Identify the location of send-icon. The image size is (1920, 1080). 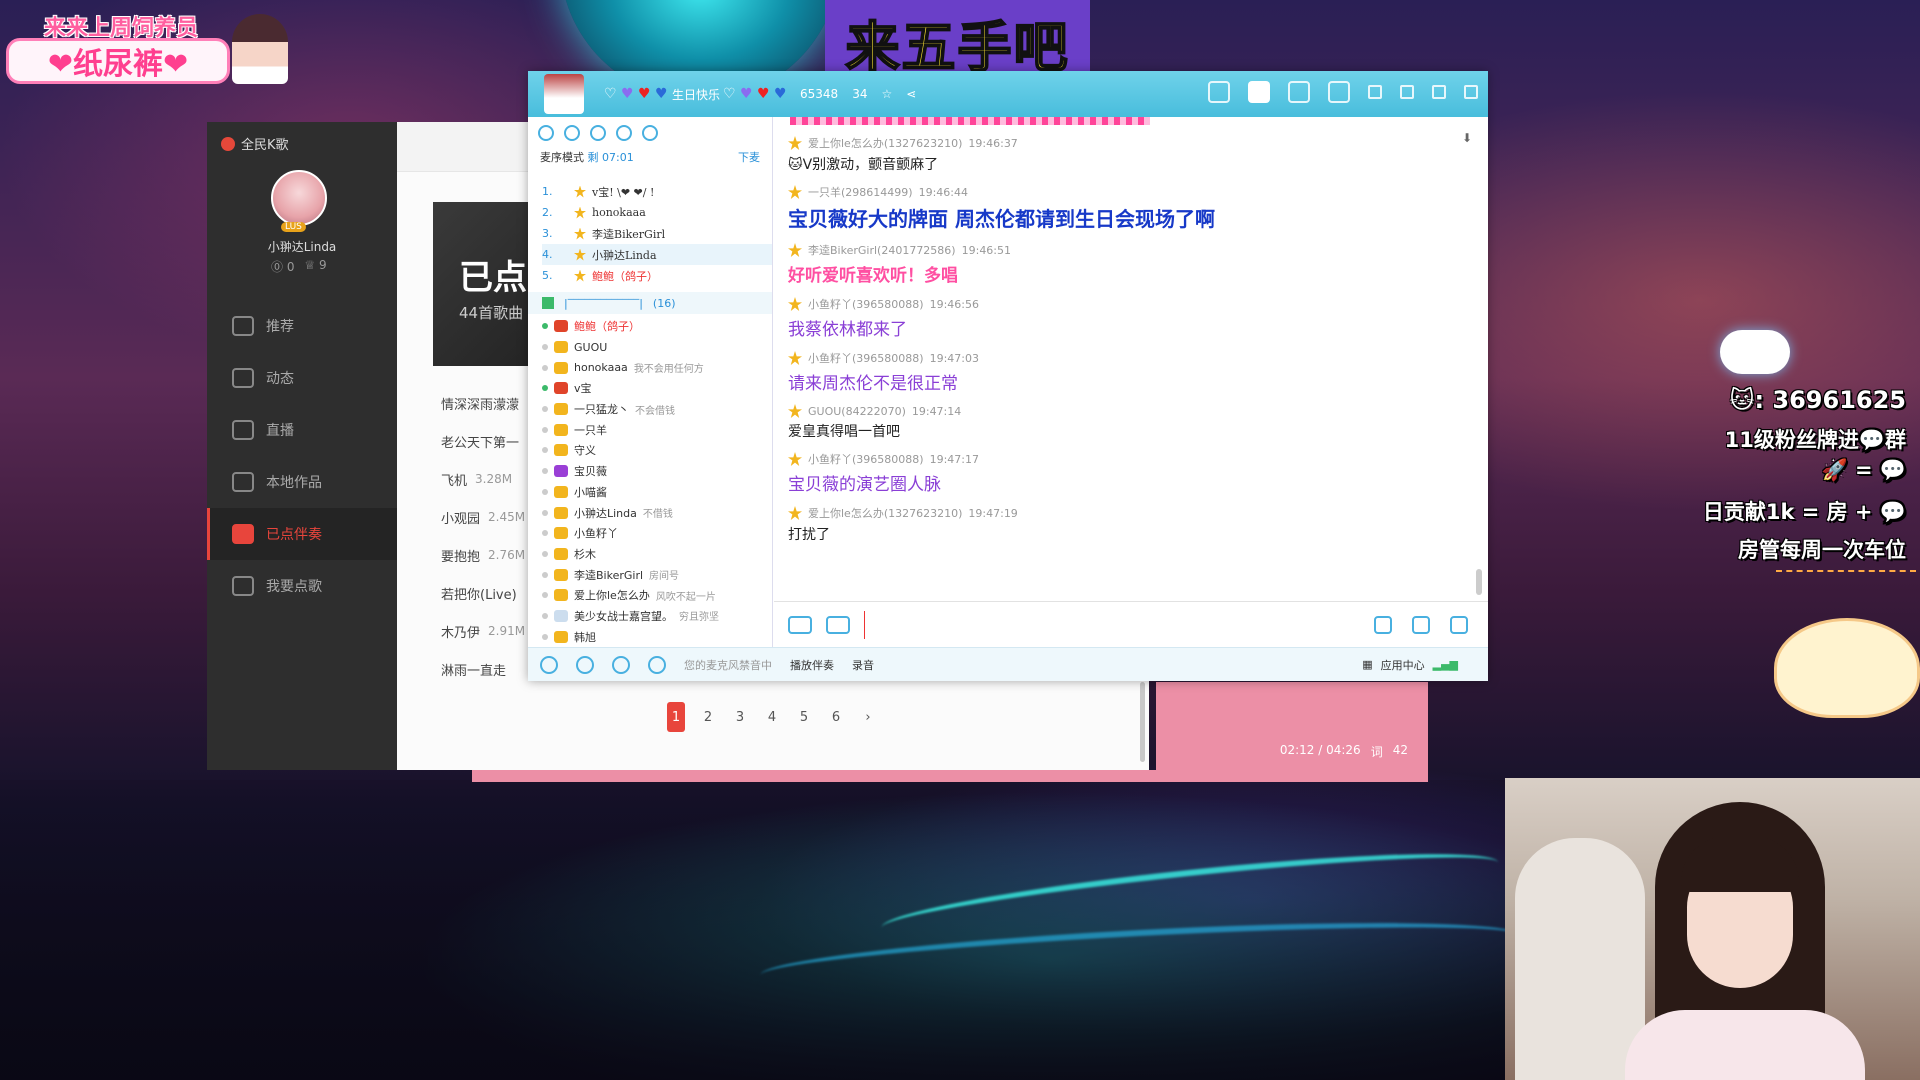
(1383, 624).